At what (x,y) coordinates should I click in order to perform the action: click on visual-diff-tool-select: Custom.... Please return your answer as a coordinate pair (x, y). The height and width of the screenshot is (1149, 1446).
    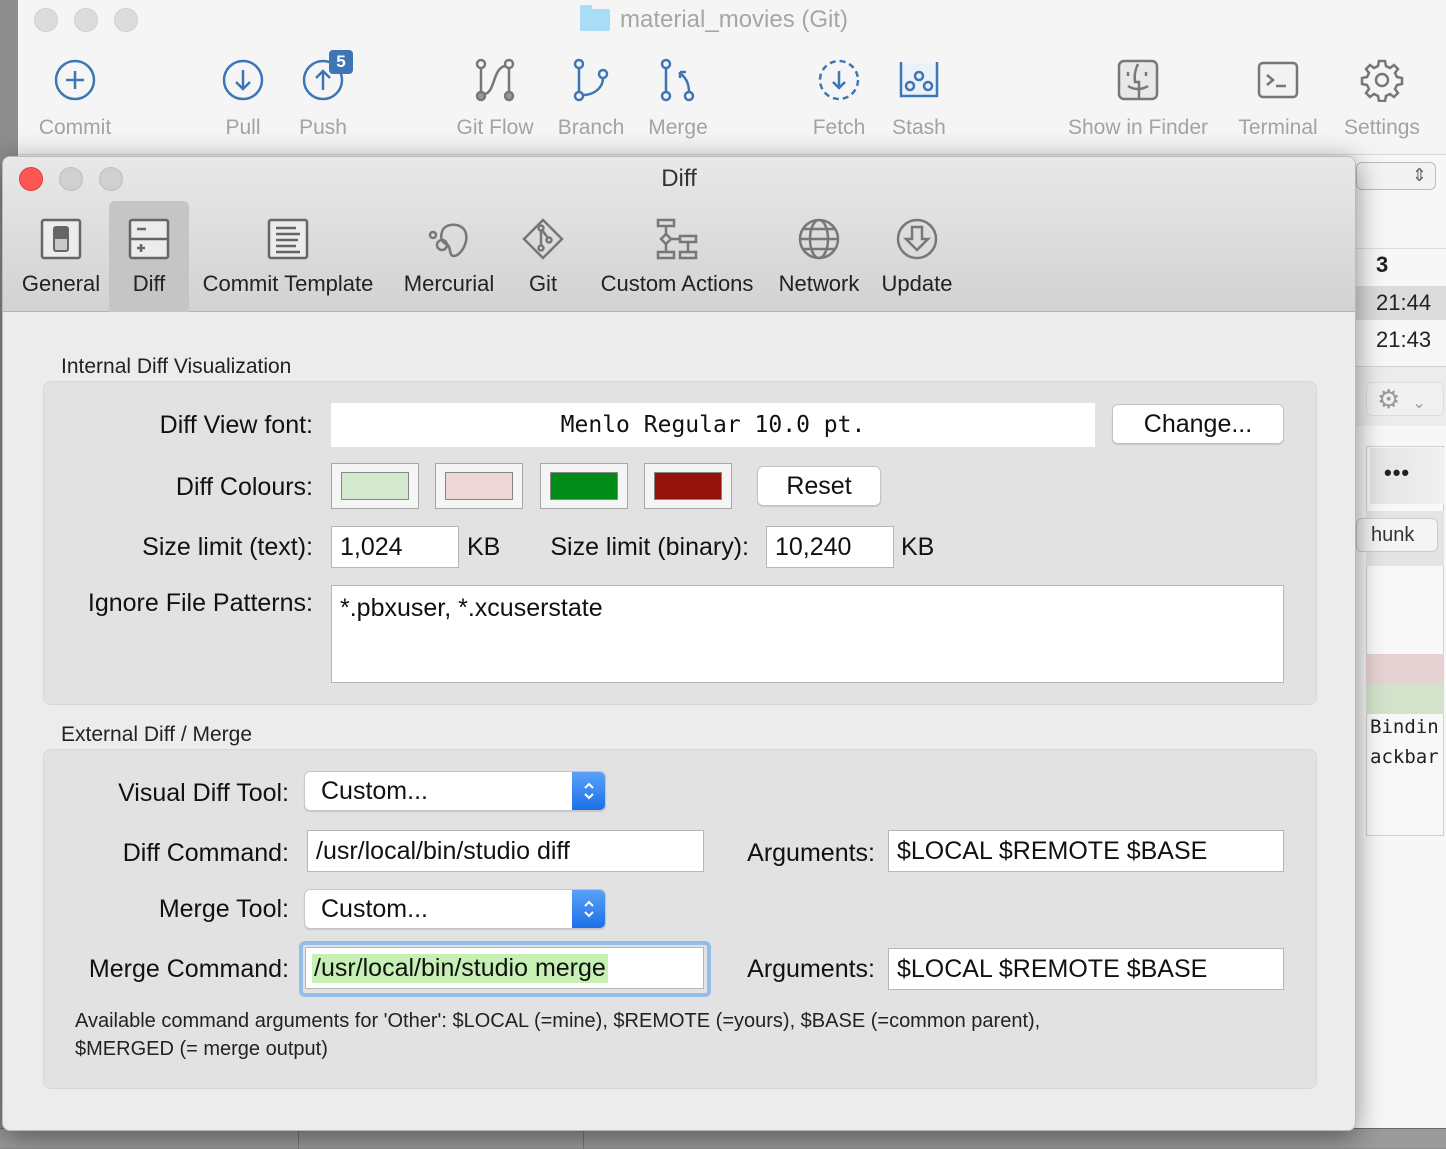
    Looking at the image, I should click on (455, 791).